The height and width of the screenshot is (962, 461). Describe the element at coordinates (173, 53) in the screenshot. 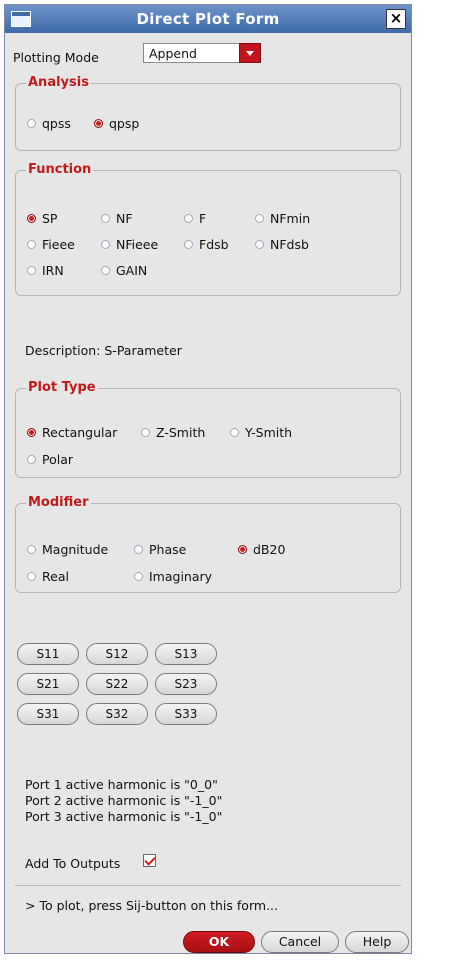

I see `plotting-mode-value: Append` at that location.